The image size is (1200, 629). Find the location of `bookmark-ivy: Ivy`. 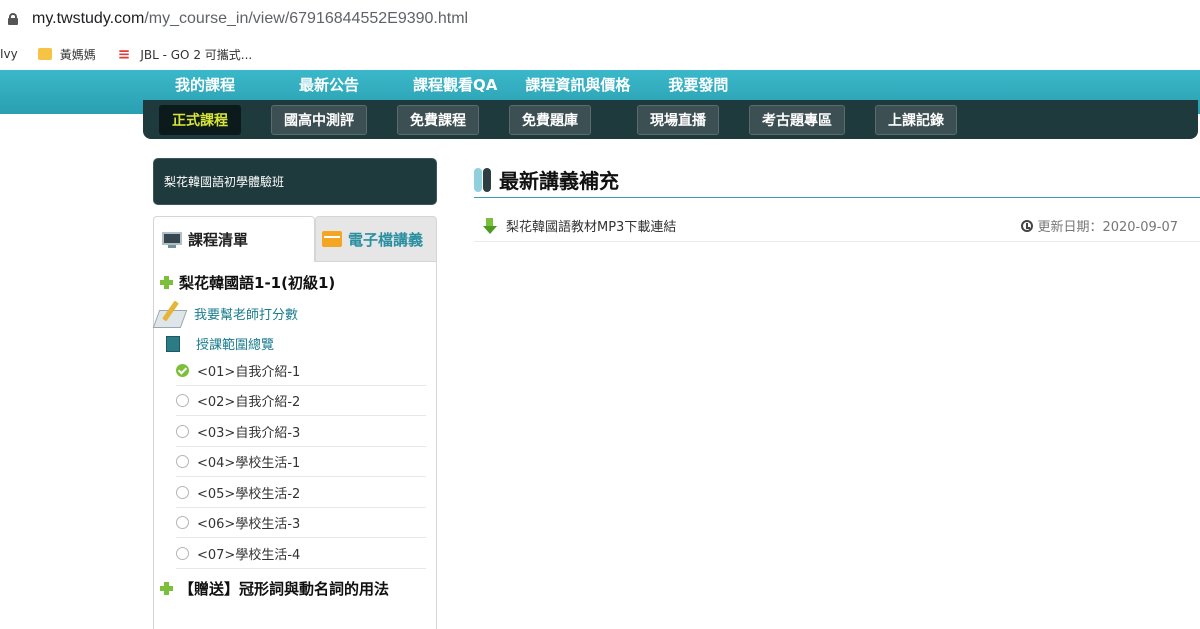

bookmark-ivy: Ivy is located at coordinates (9, 54).